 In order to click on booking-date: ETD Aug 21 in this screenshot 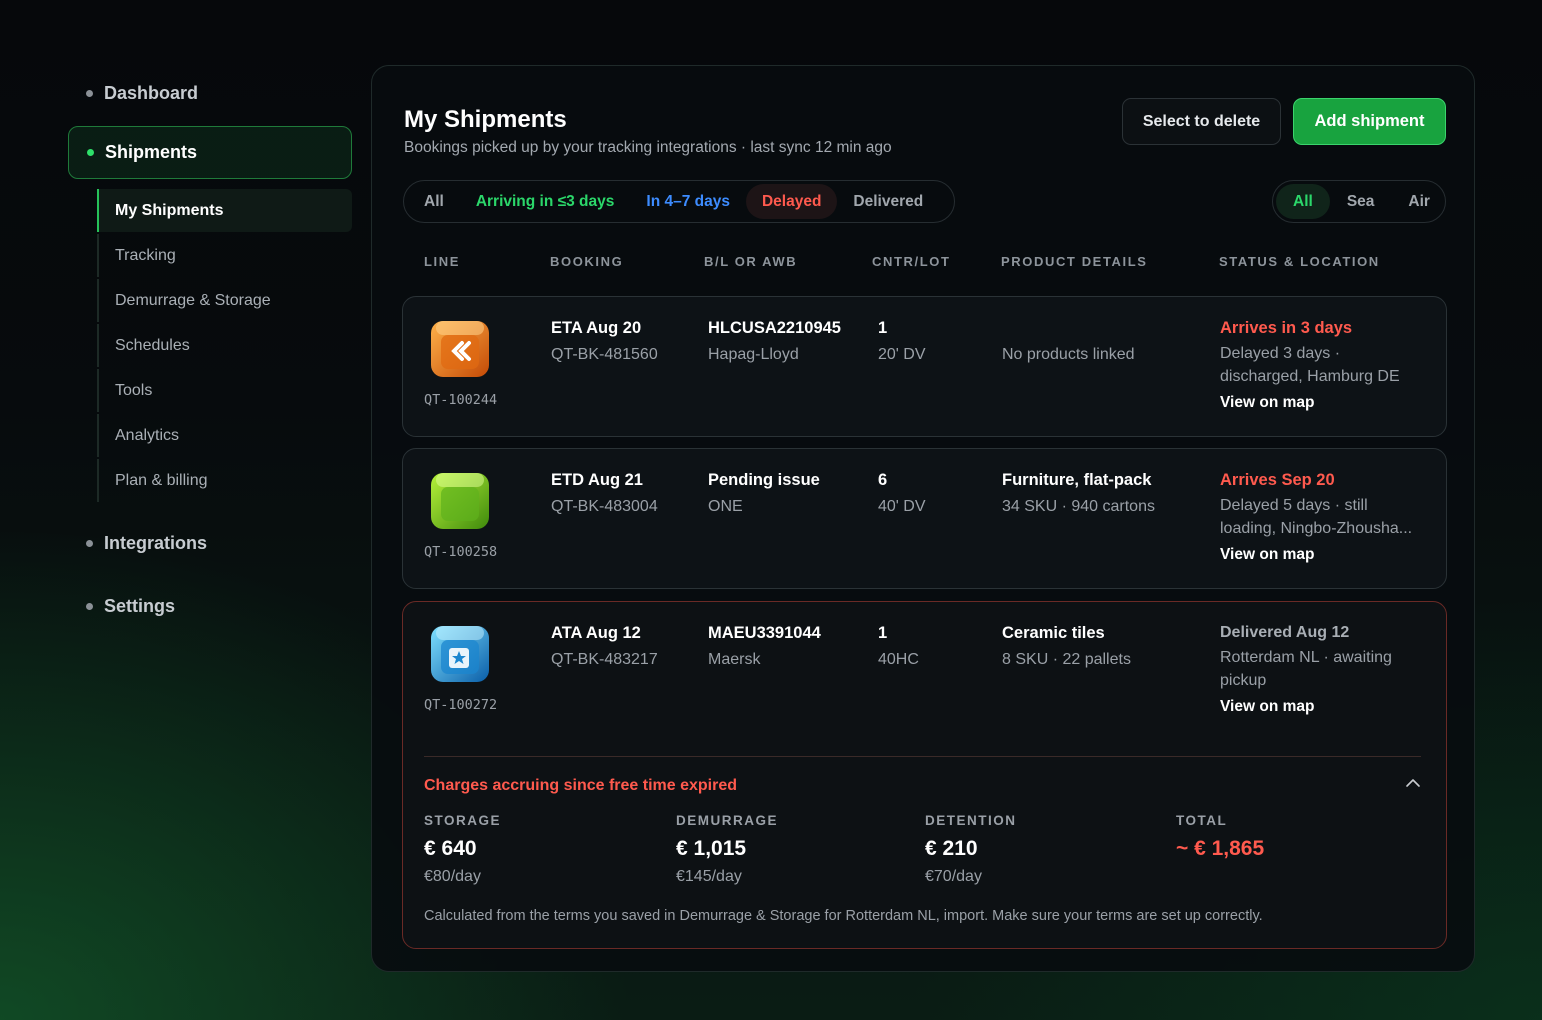, I will do `click(597, 480)`.